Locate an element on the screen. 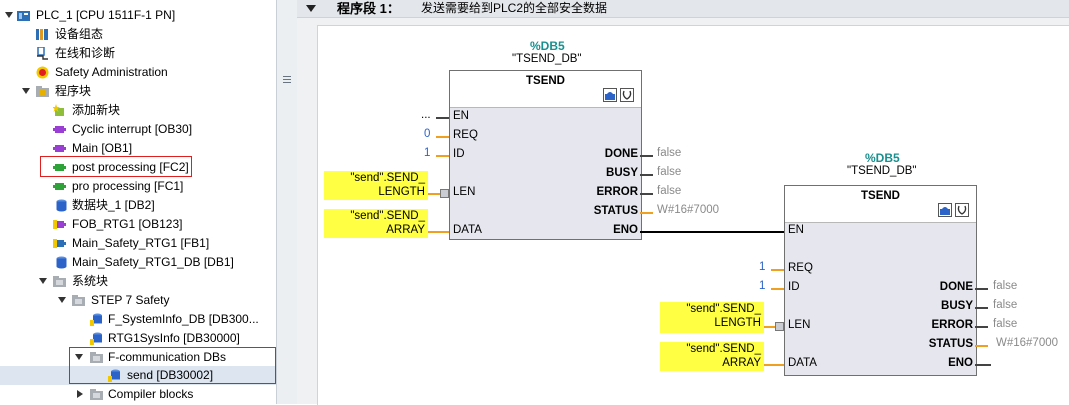 The height and width of the screenshot is (405, 1069). tree-item-ob123: FOB_RTG1 [OB123] is located at coordinates (138, 224).